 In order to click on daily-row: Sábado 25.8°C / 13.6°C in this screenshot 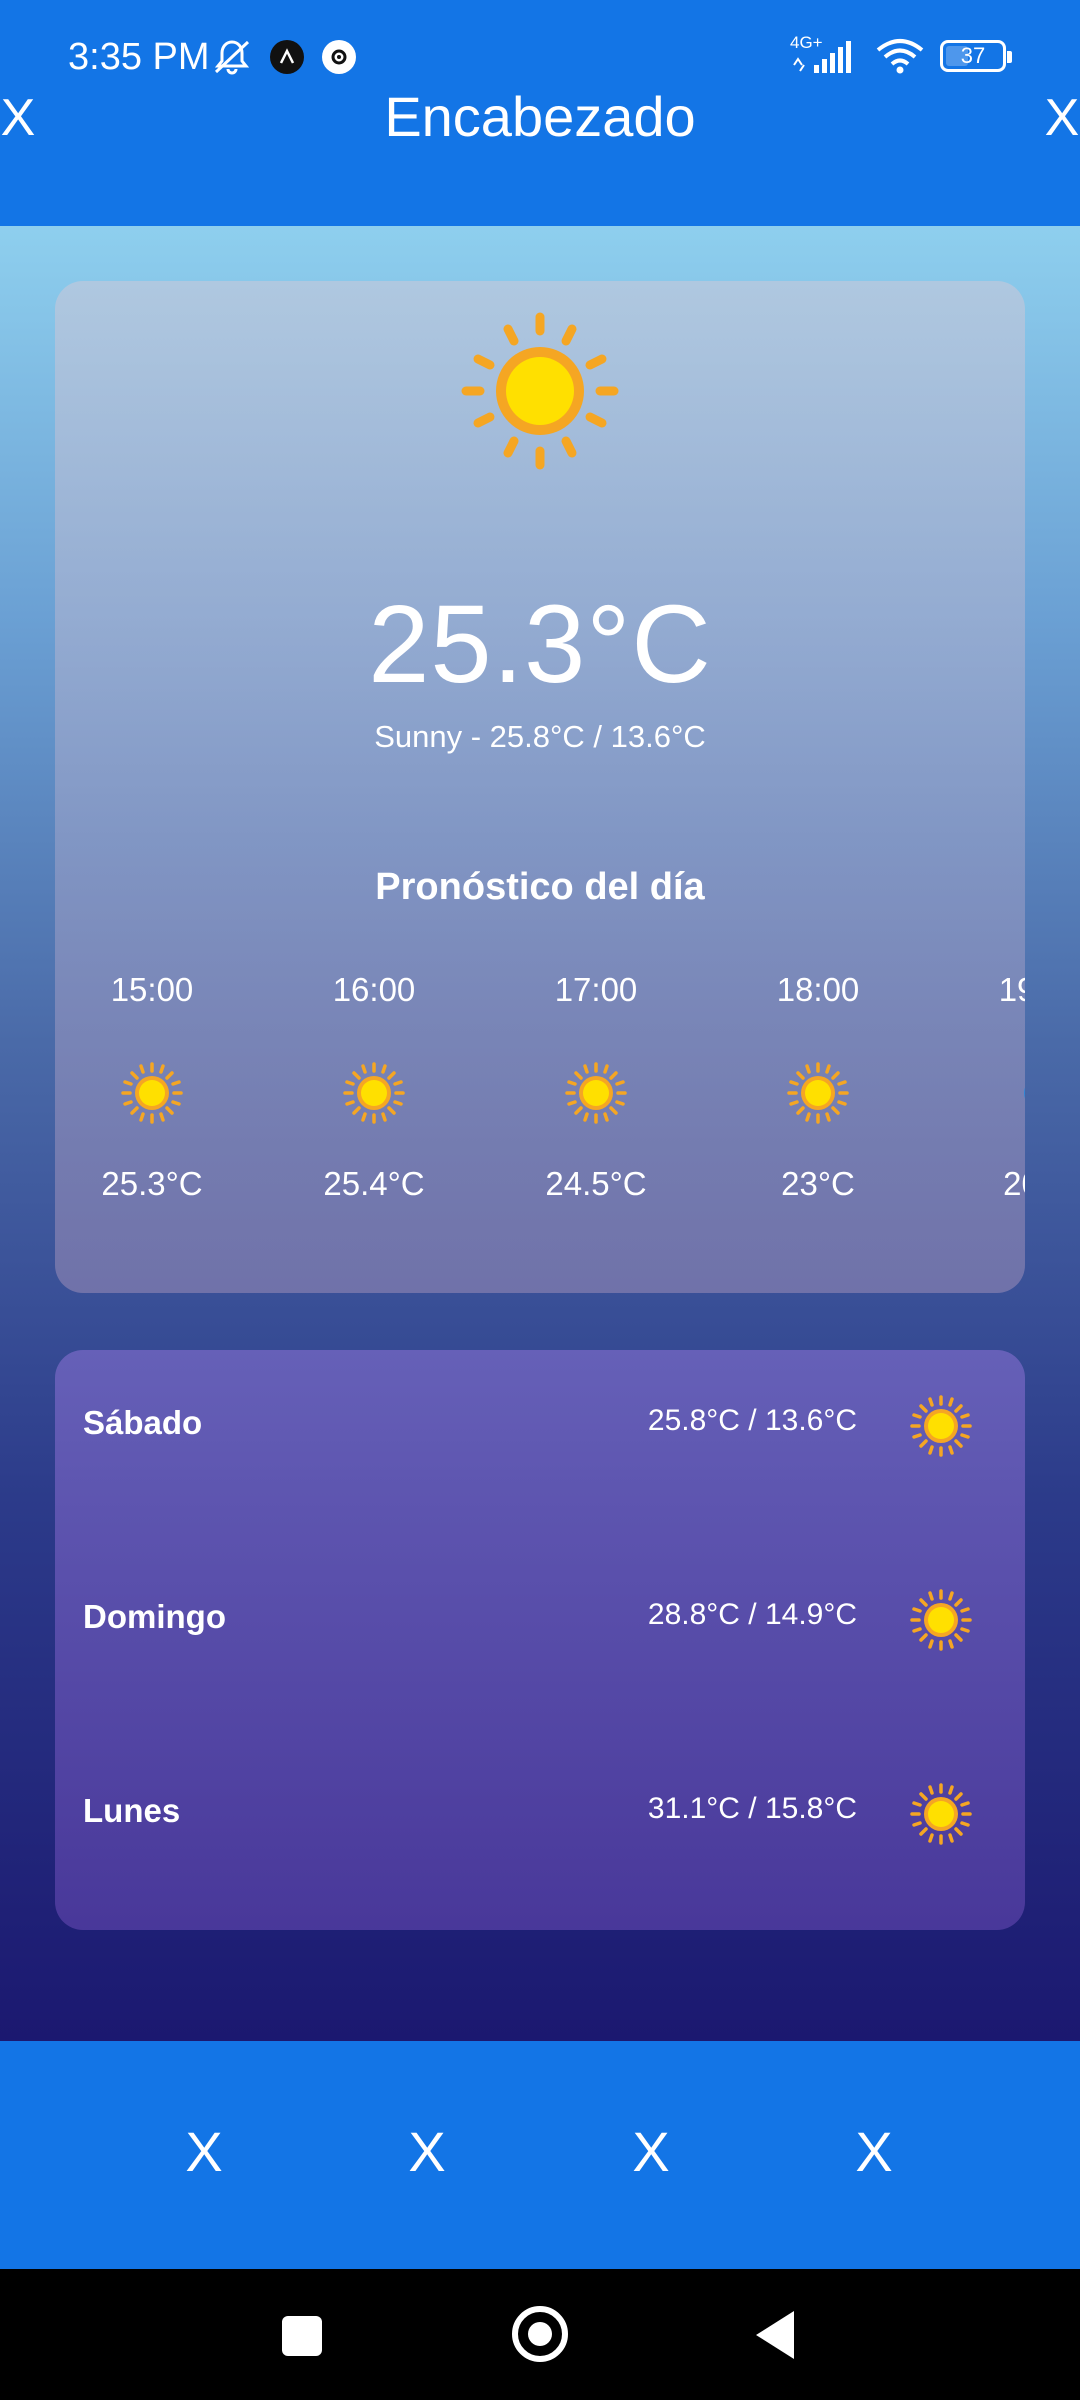, I will do `click(540, 1426)`.